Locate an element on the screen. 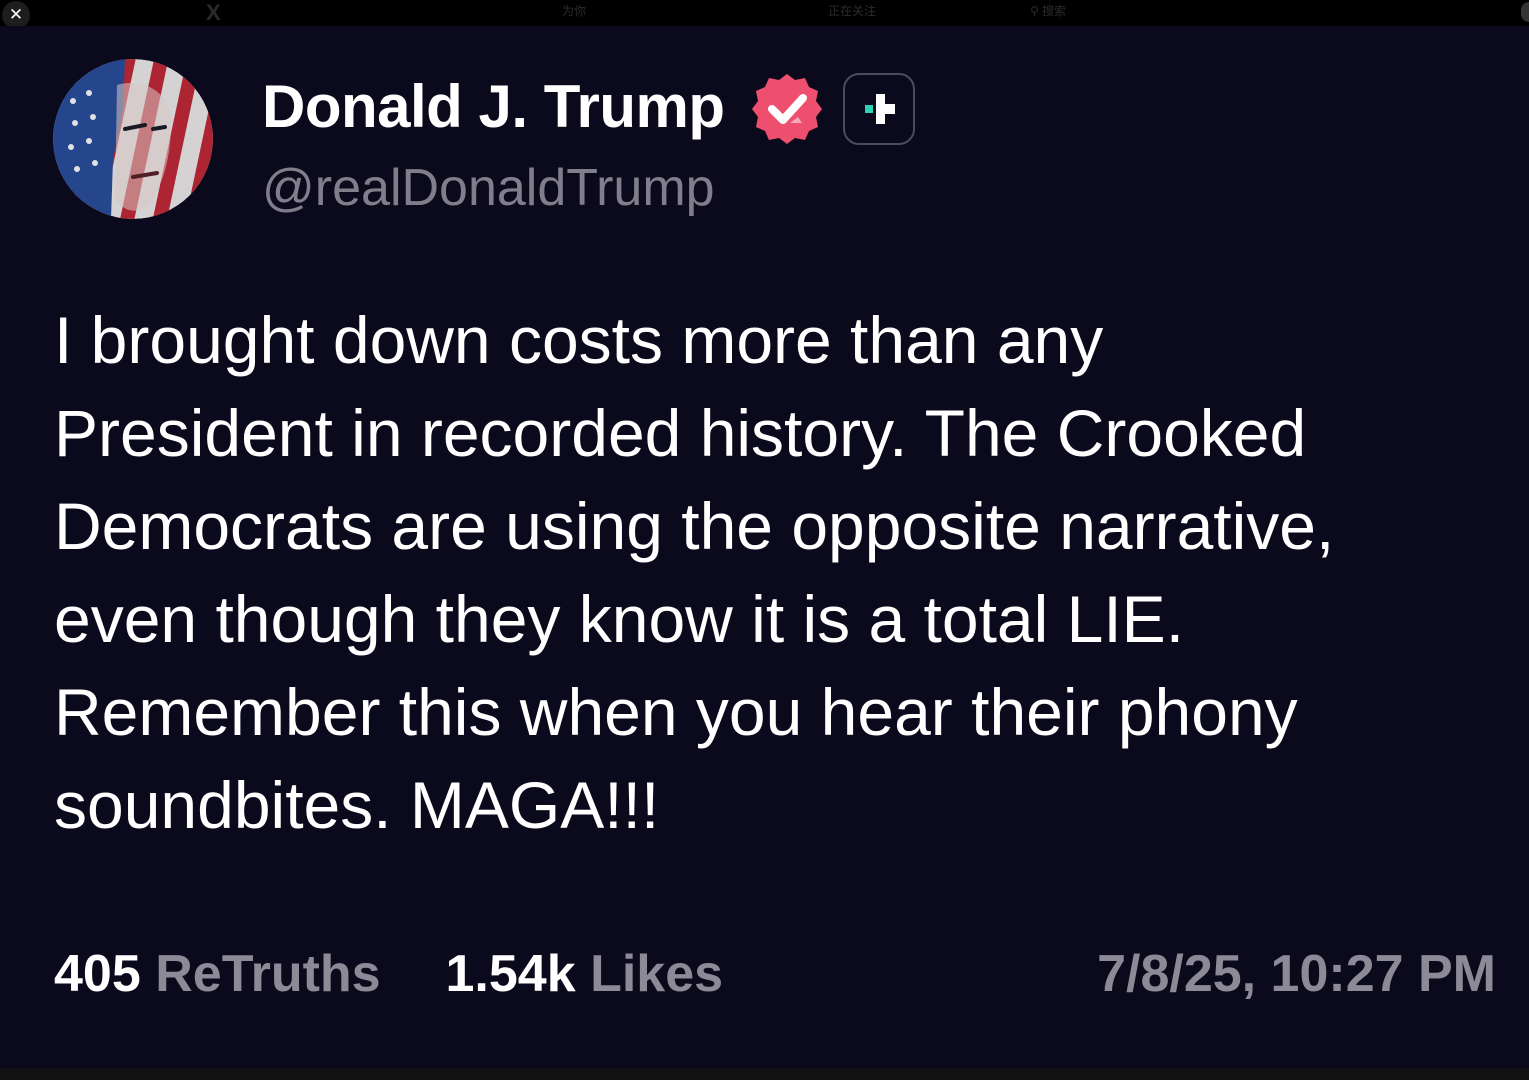  user-handle: @realDonaldTrump is located at coordinates (488, 188).